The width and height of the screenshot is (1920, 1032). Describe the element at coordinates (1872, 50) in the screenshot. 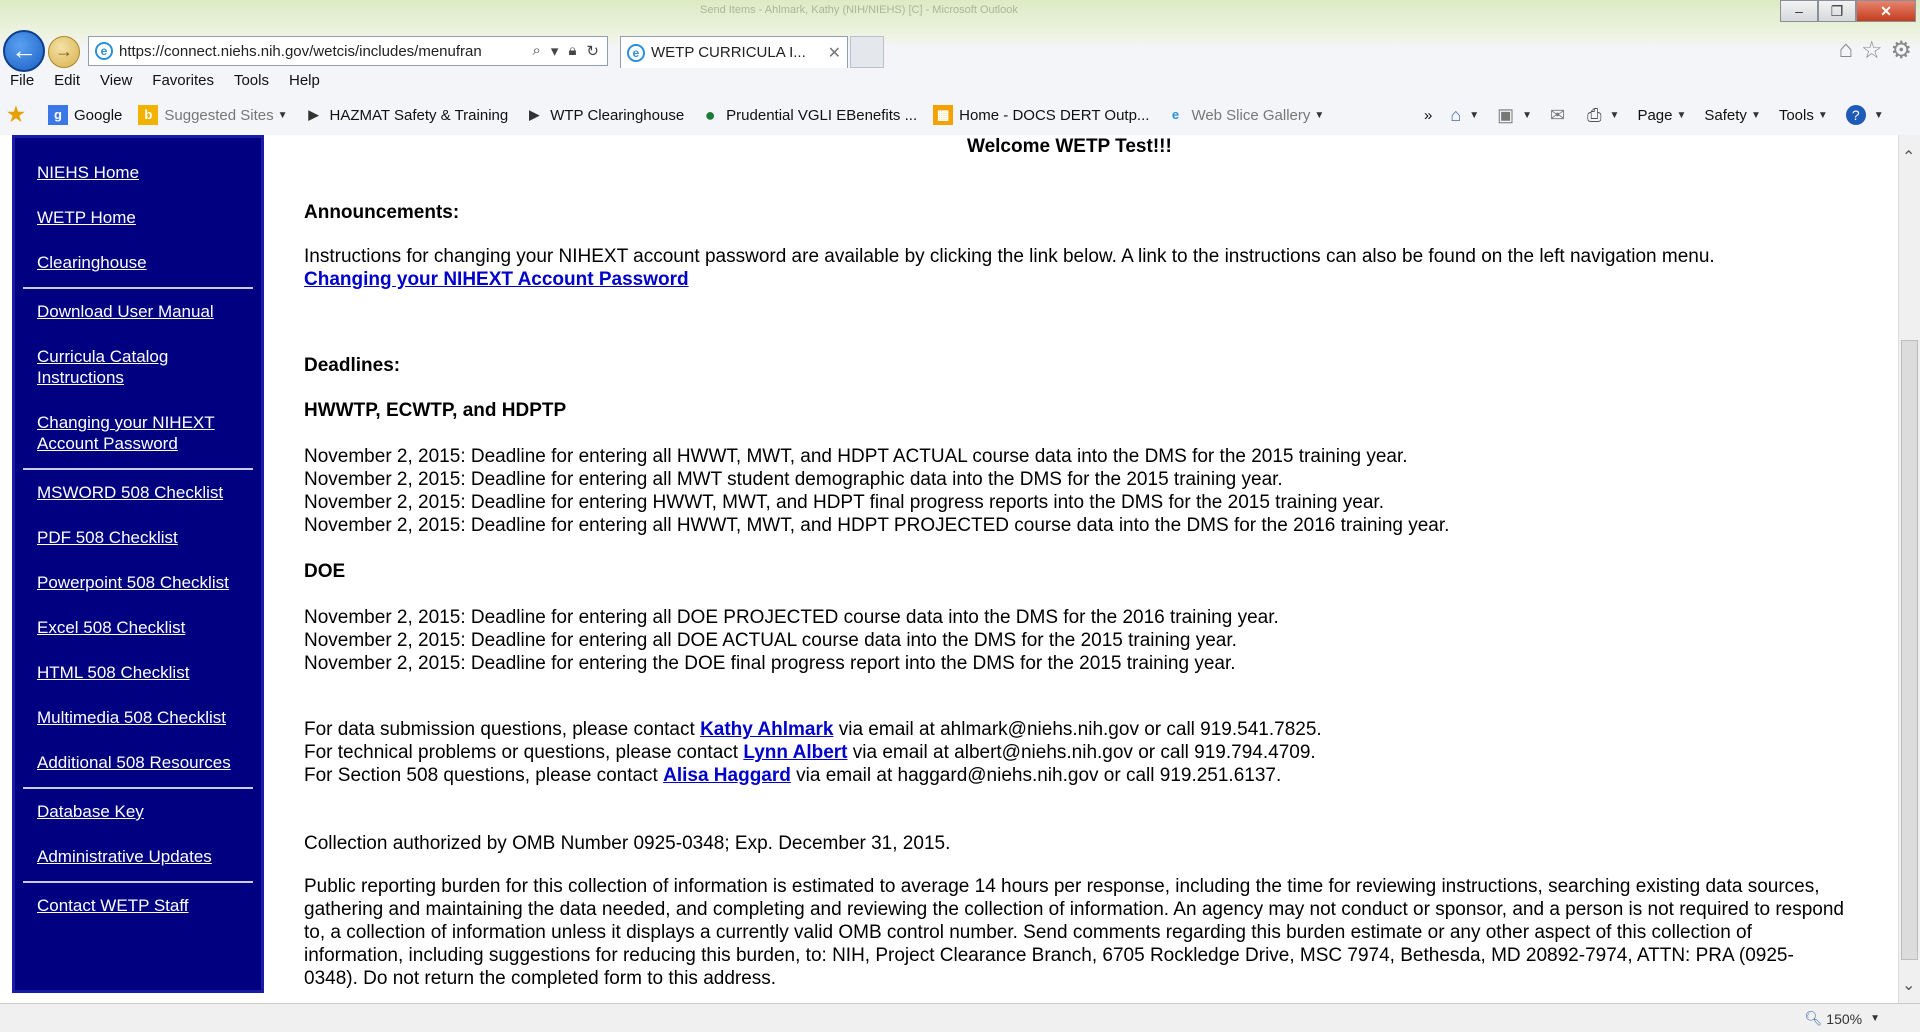

I see `star-icon: ☆` at that location.